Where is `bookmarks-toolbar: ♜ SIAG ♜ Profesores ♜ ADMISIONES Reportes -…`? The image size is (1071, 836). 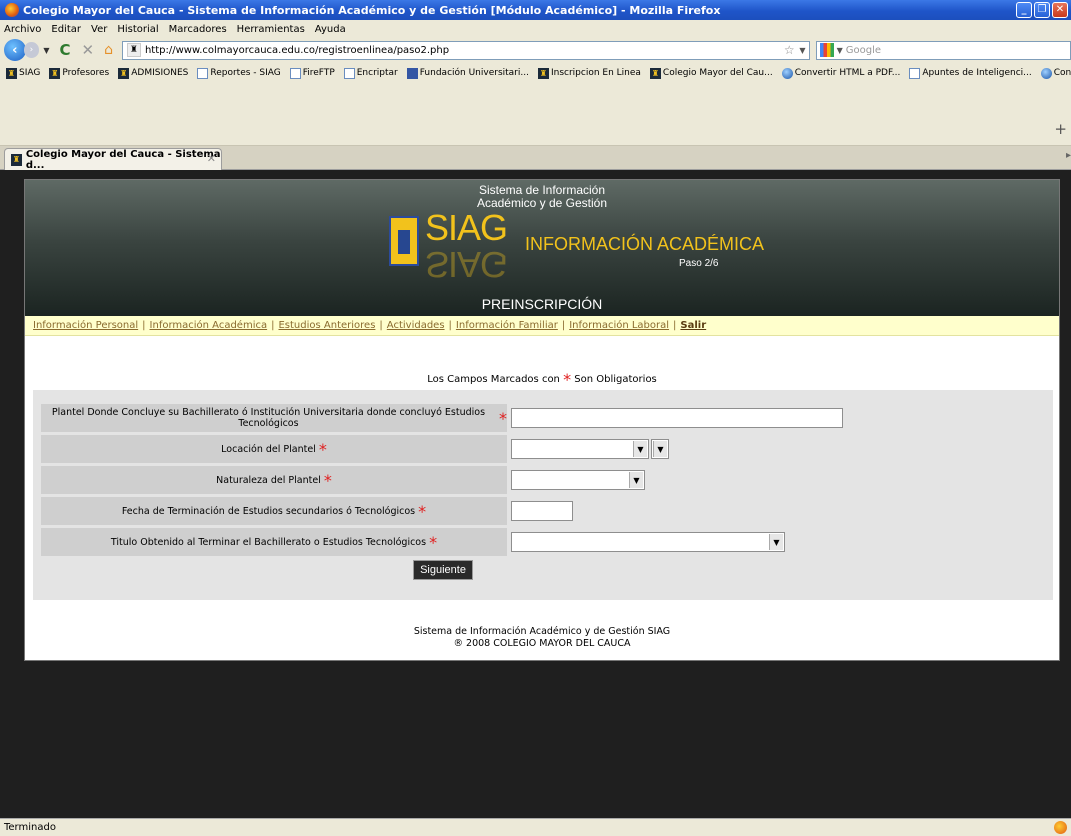
bookmarks-toolbar: ♜ SIAG ♜ Profesores ♜ ADMISIONES Reportes -… is located at coordinates (535, 73).